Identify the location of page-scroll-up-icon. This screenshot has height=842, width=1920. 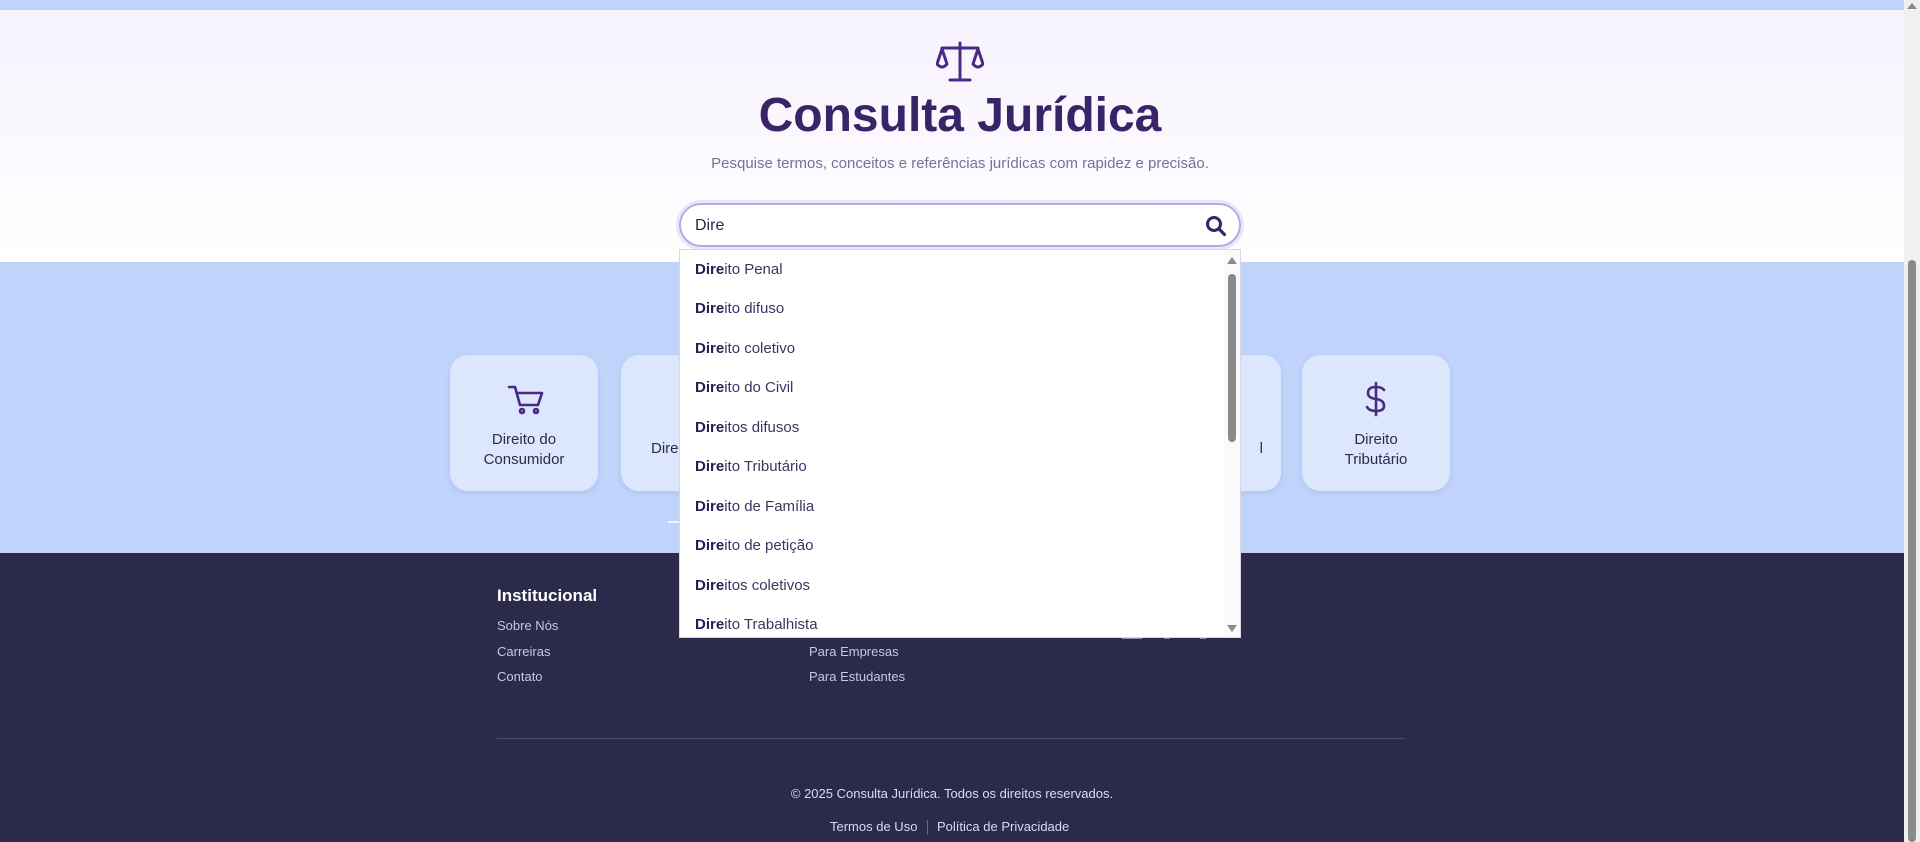
(1912, 6).